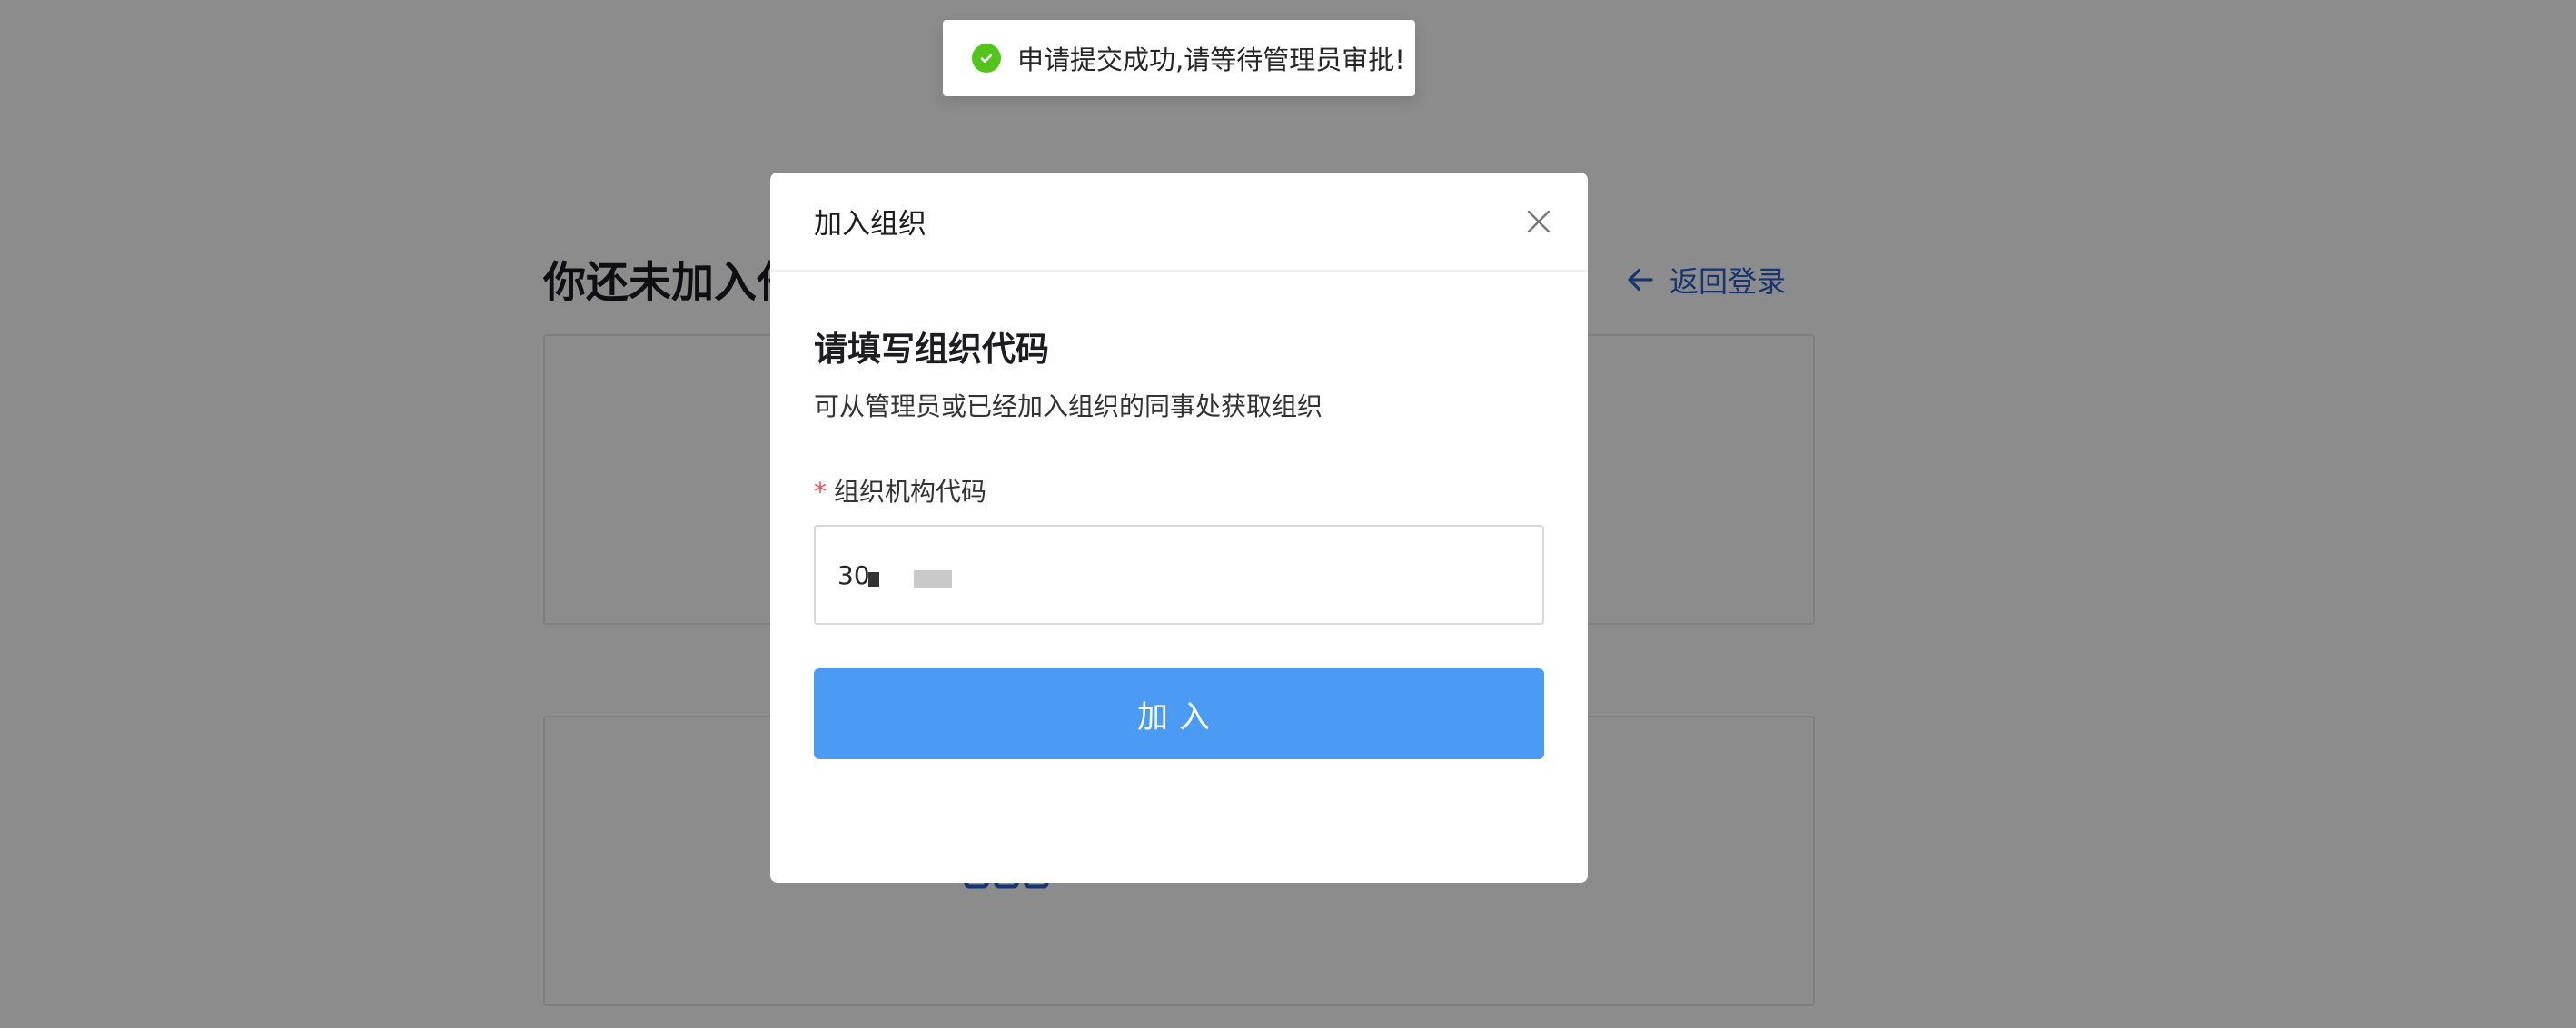 The height and width of the screenshot is (1028, 2576). I want to click on success-toast: 申请提交成功,请等待管理员审批!, so click(1179, 58).